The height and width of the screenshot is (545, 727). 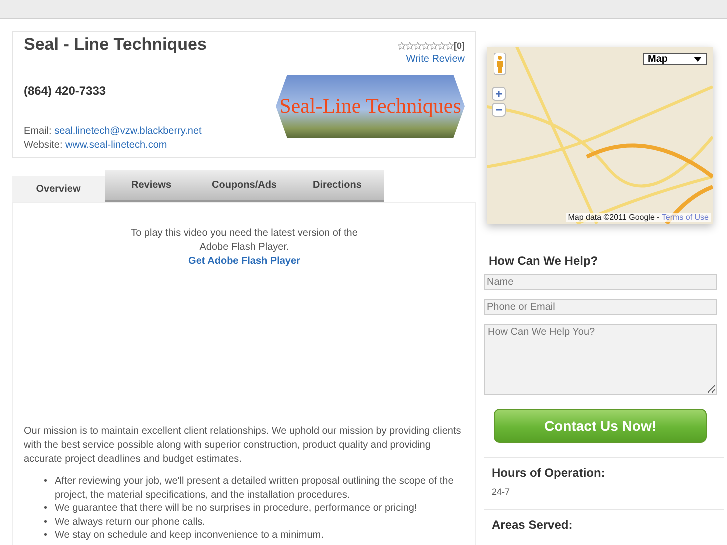 What do you see at coordinates (370, 106) in the screenshot?
I see `logo-banner: Seal-Line Techniques` at bounding box center [370, 106].